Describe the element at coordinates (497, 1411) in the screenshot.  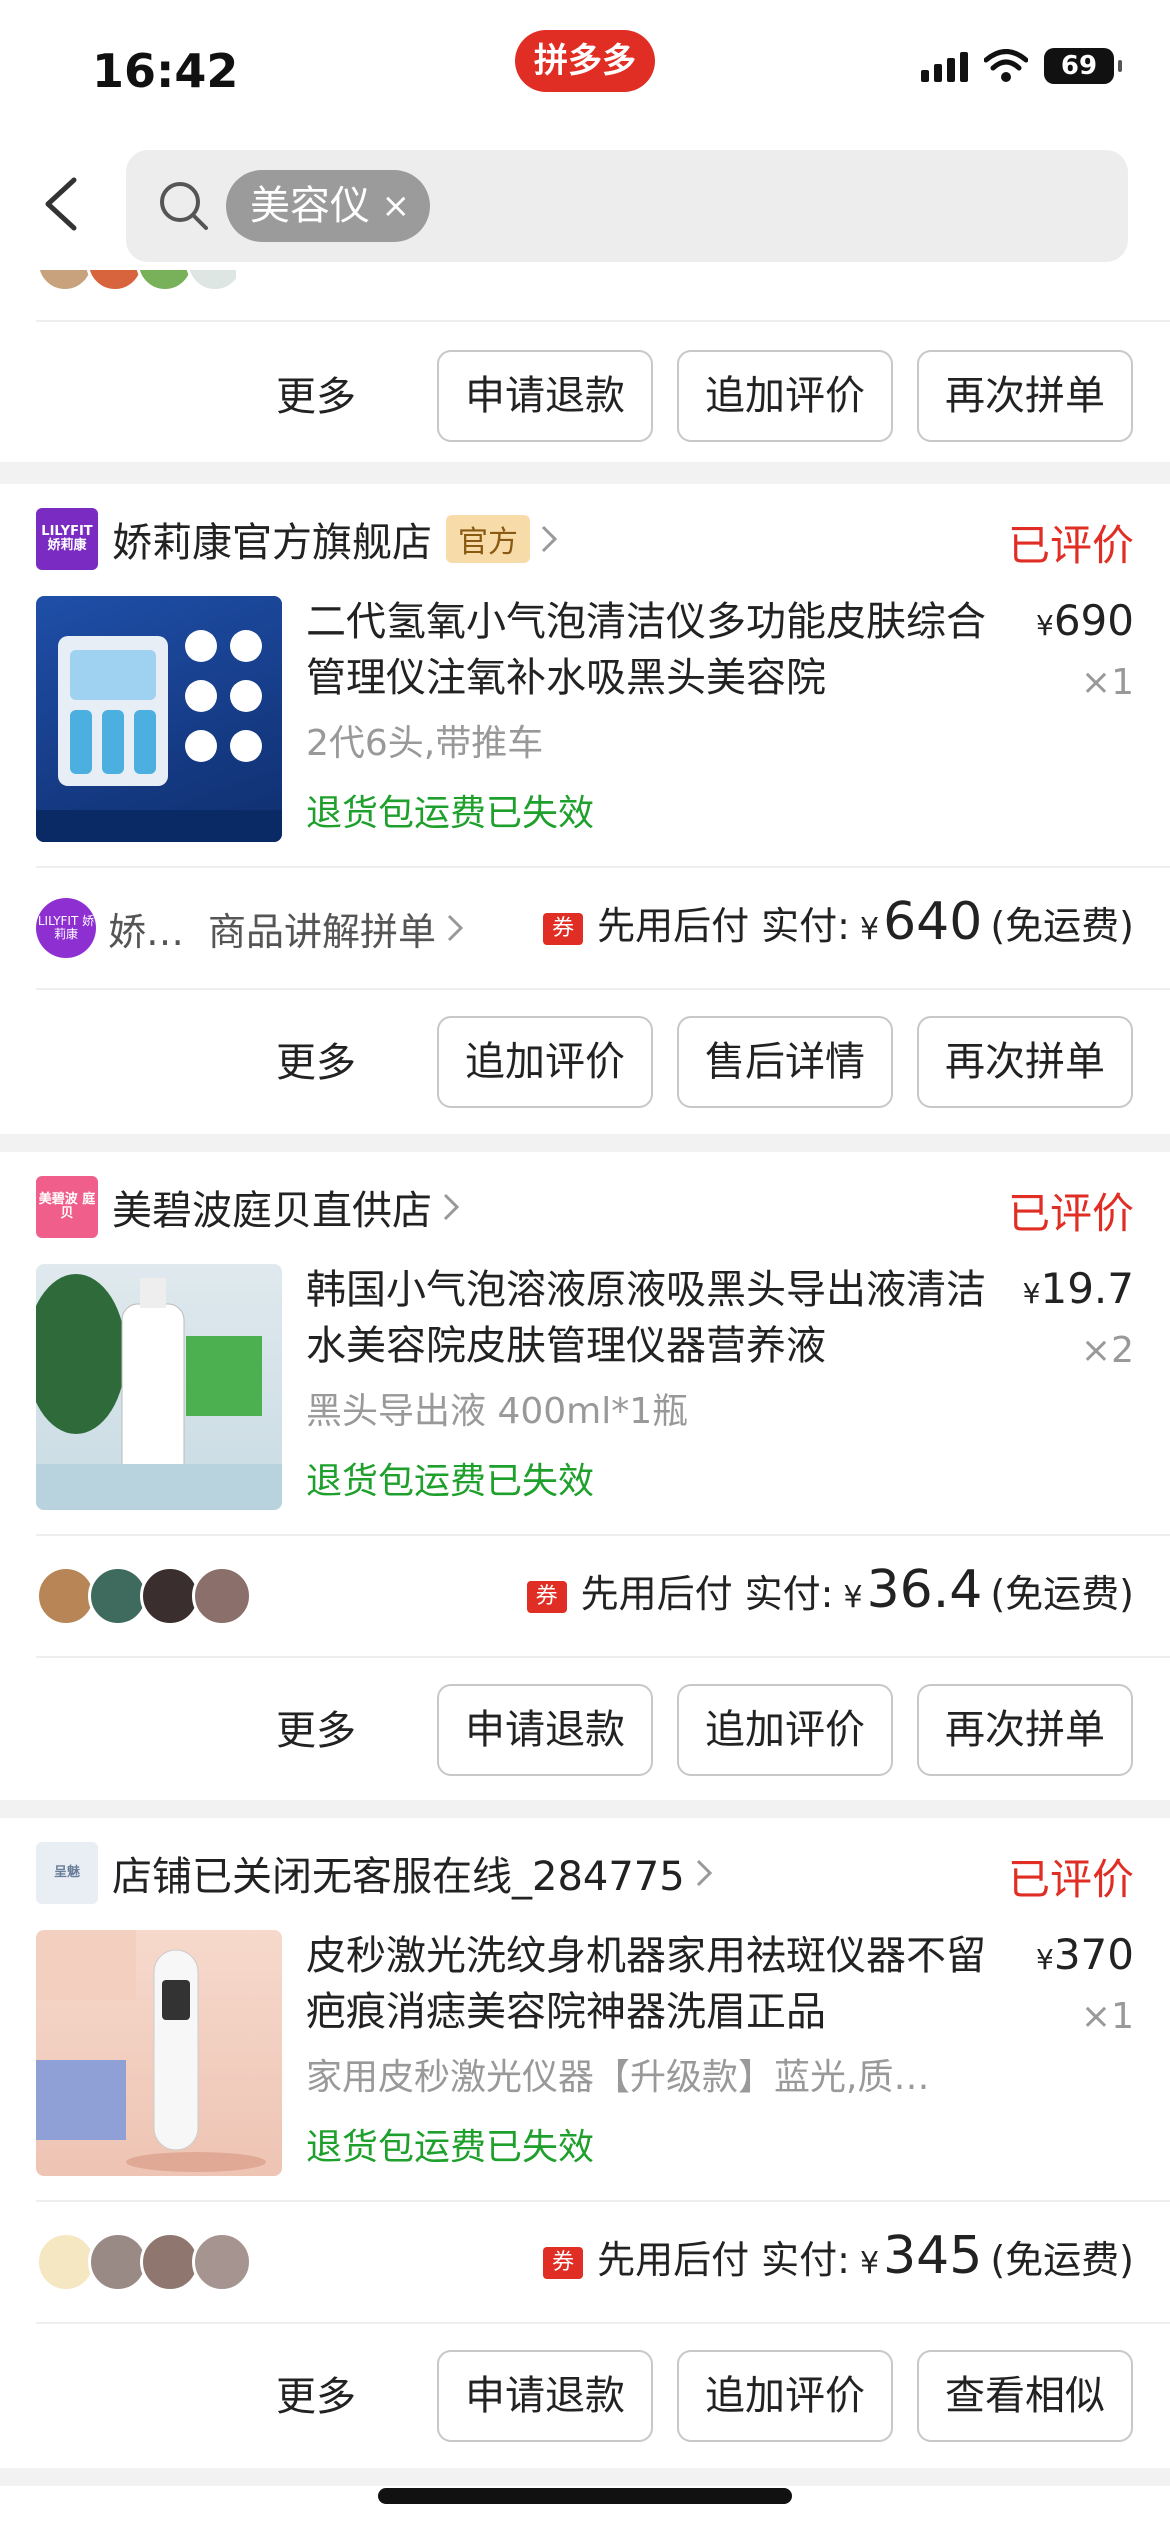
I see `product-spec: 黑头导出液 400ml*1瓶` at that location.